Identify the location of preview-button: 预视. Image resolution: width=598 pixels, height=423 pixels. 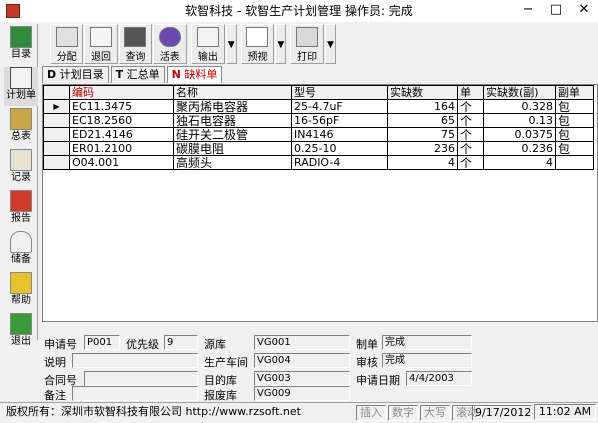
(257, 44).